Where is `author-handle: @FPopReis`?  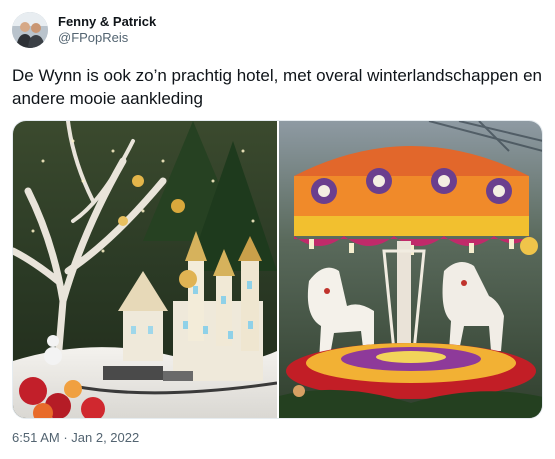
author-handle: @FPopReis is located at coordinates (107, 38).